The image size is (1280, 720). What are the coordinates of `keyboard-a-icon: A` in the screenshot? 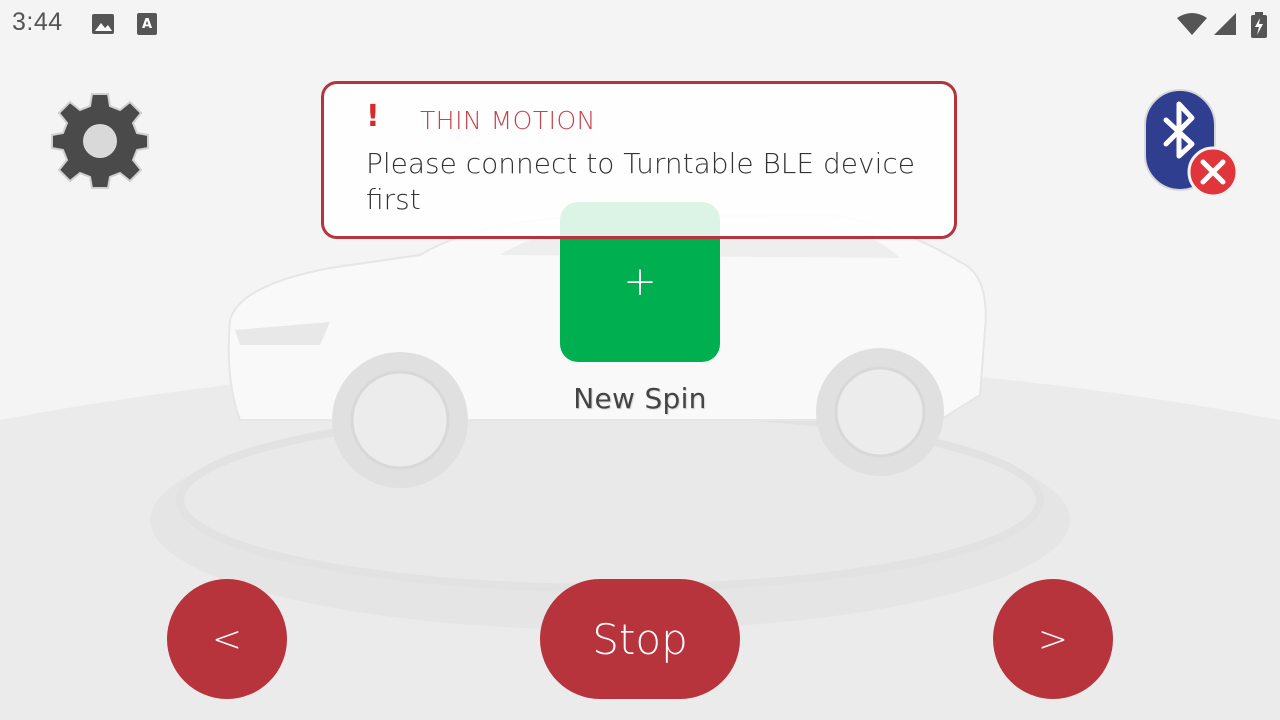 It's located at (147, 24).